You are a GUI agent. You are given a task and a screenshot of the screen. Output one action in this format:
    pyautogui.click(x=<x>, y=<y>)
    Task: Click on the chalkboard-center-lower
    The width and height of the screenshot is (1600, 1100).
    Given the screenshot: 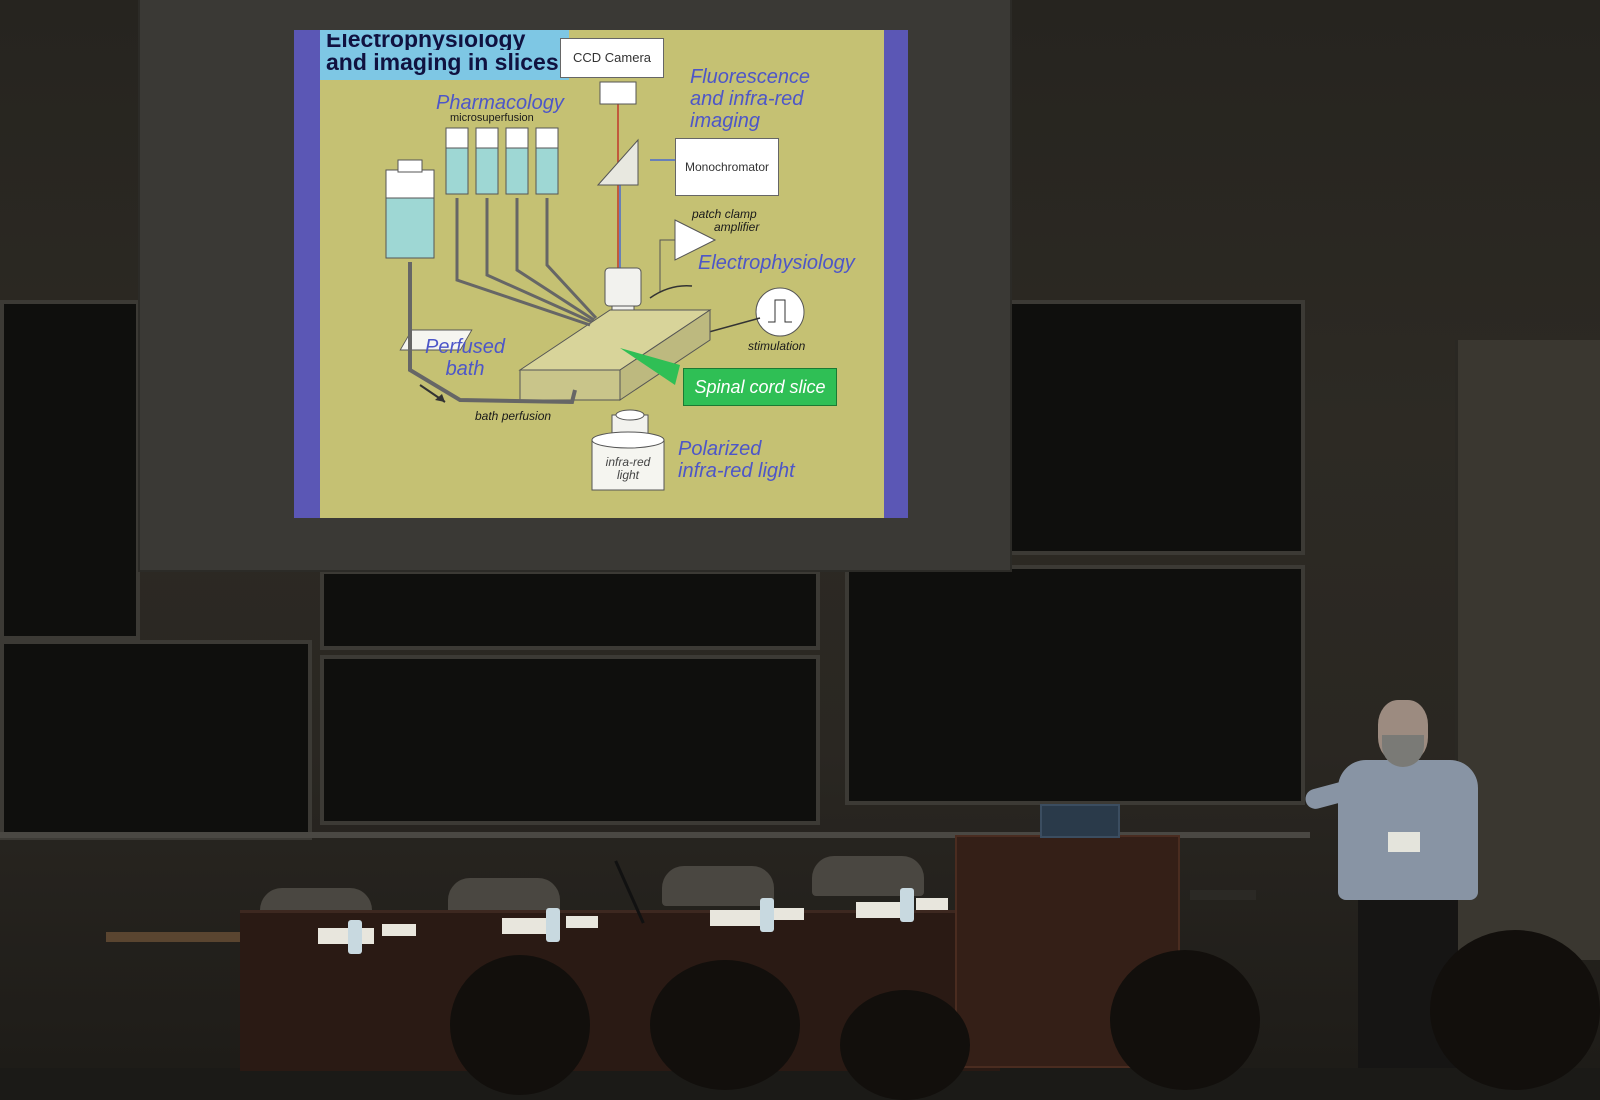 What is the action you would take?
    pyautogui.click(x=570, y=740)
    